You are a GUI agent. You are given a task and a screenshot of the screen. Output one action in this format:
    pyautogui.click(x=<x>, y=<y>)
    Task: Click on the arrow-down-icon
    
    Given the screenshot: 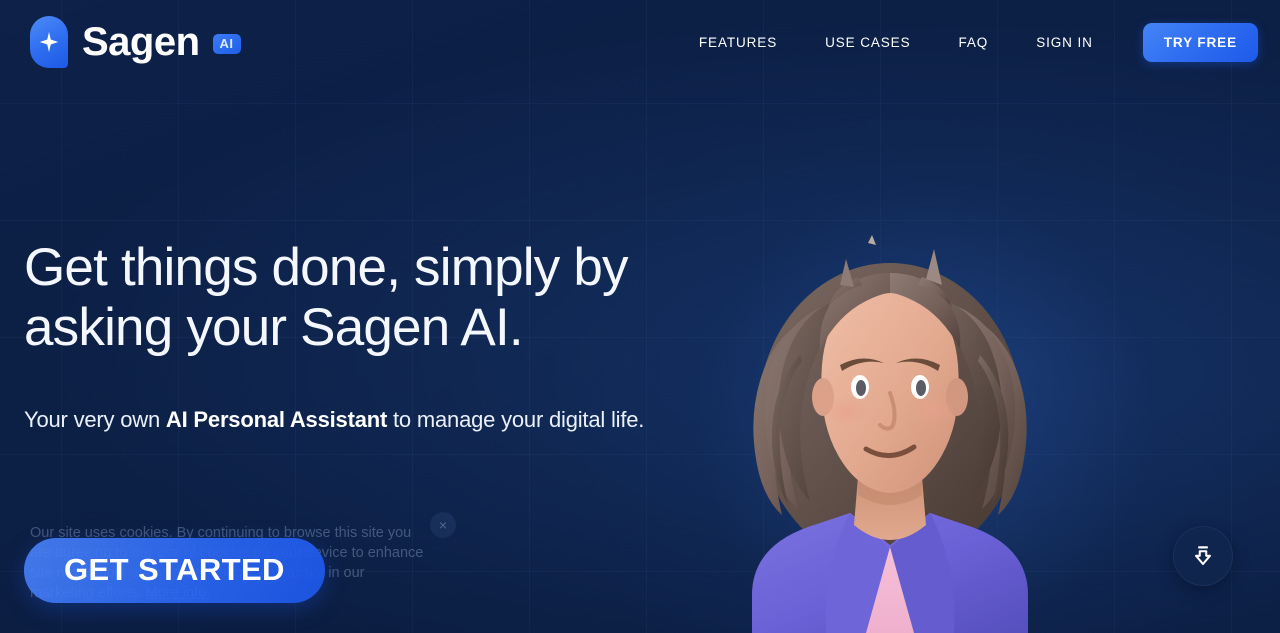 What is the action you would take?
    pyautogui.click(x=1203, y=556)
    